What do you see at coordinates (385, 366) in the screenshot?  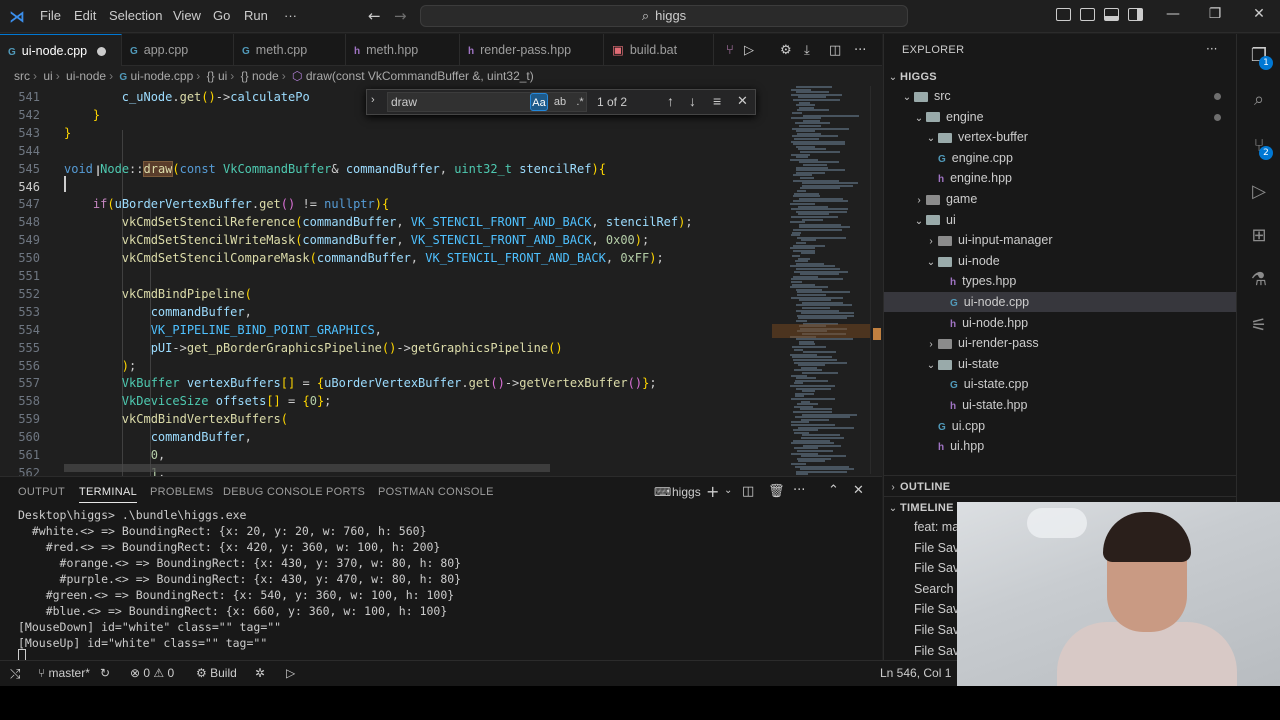 I see `code-line: 556 );` at bounding box center [385, 366].